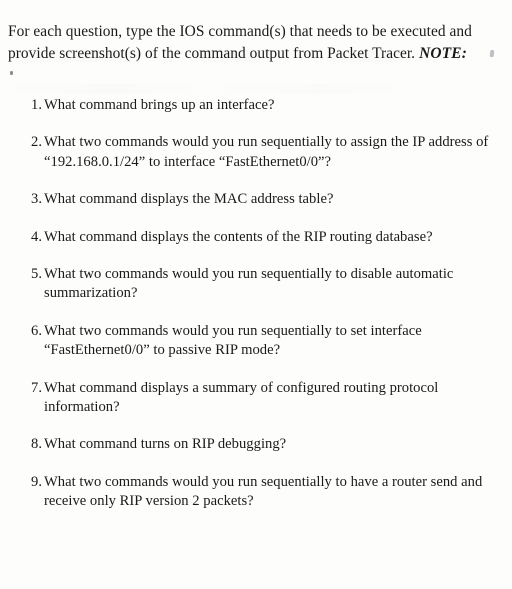 Image resolution: width=512 pixels, height=589 pixels. I want to click on question-item: 1. What command brings up an interface?, so click(256, 105).